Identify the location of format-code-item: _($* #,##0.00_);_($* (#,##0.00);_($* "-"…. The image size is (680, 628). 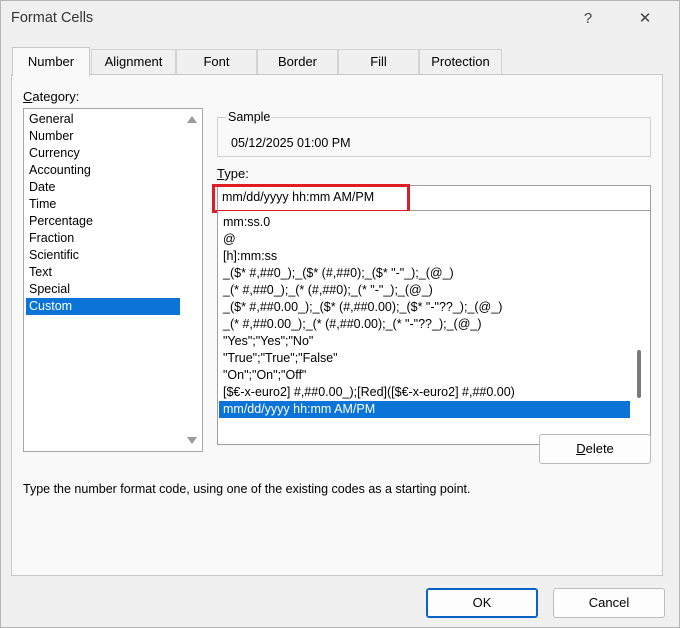
(424, 307).